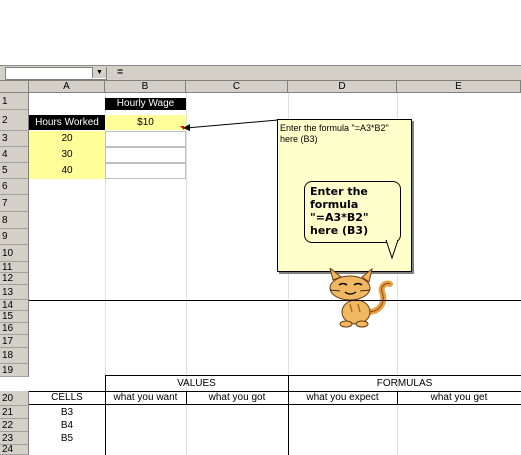 The image size is (521, 455). Describe the element at coordinates (67, 438) in the screenshot. I see `cell-a23: B5` at that location.